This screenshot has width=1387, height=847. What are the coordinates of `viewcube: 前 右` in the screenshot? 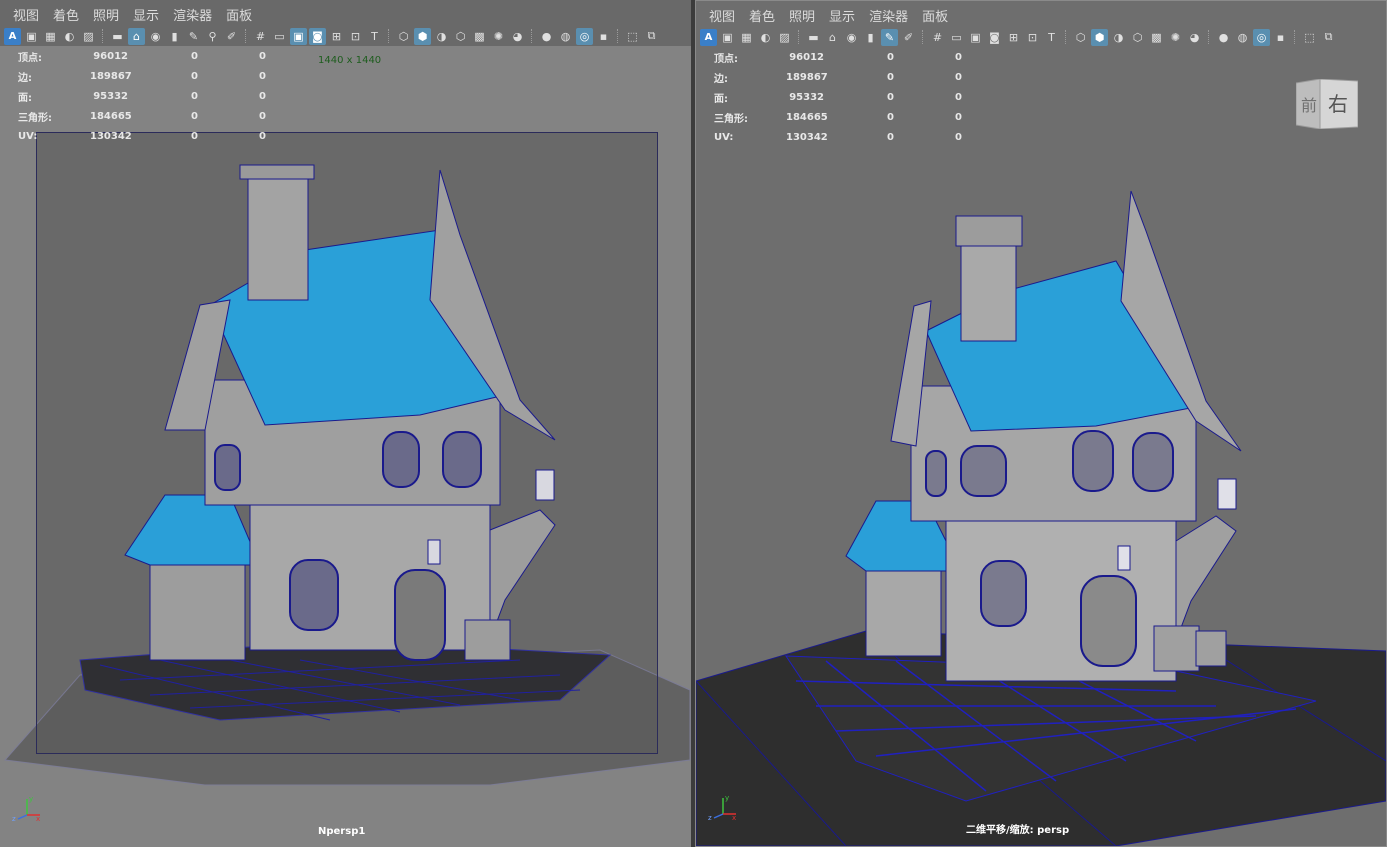 It's located at (1327, 104).